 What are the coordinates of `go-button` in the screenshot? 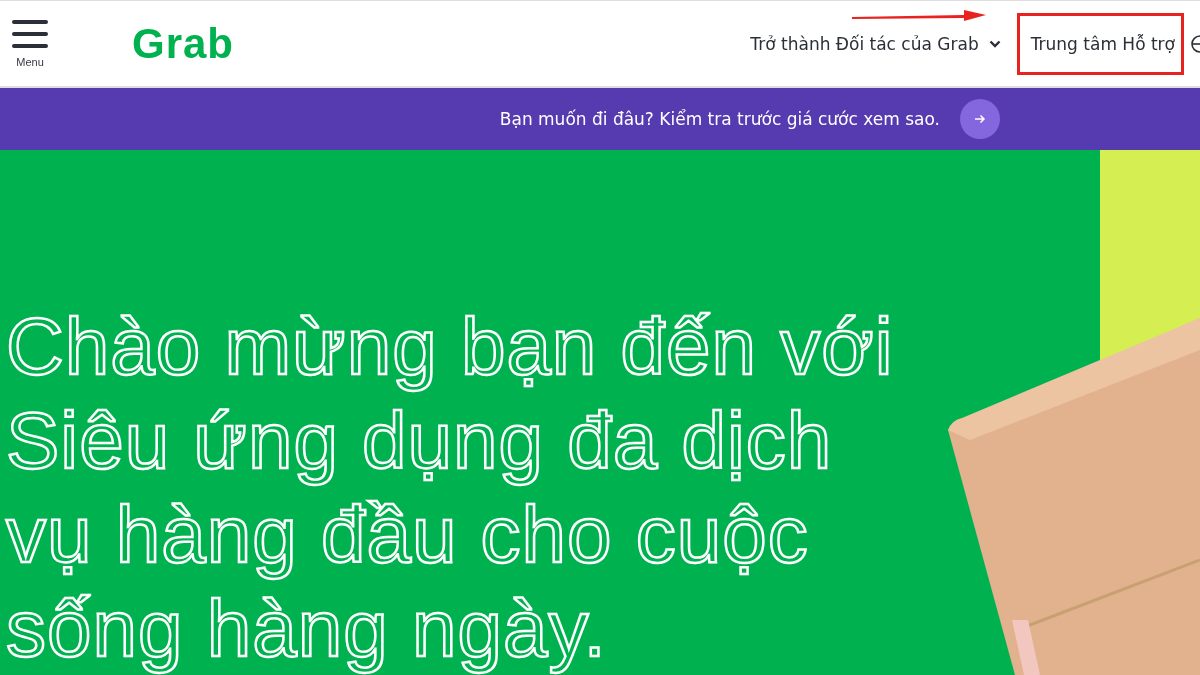 It's located at (980, 119).